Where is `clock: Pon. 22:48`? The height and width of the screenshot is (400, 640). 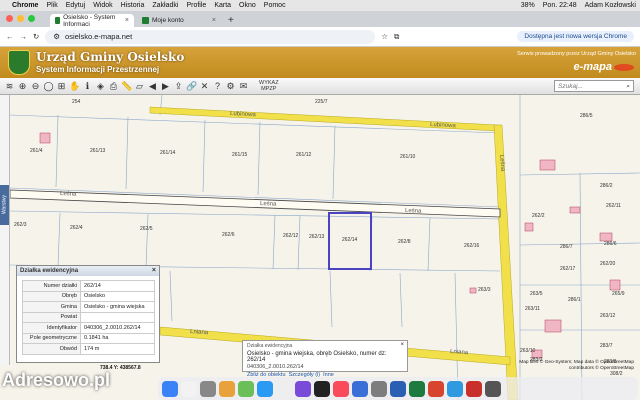 clock: Pon. 22:48 is located at coordinates (560, 5).